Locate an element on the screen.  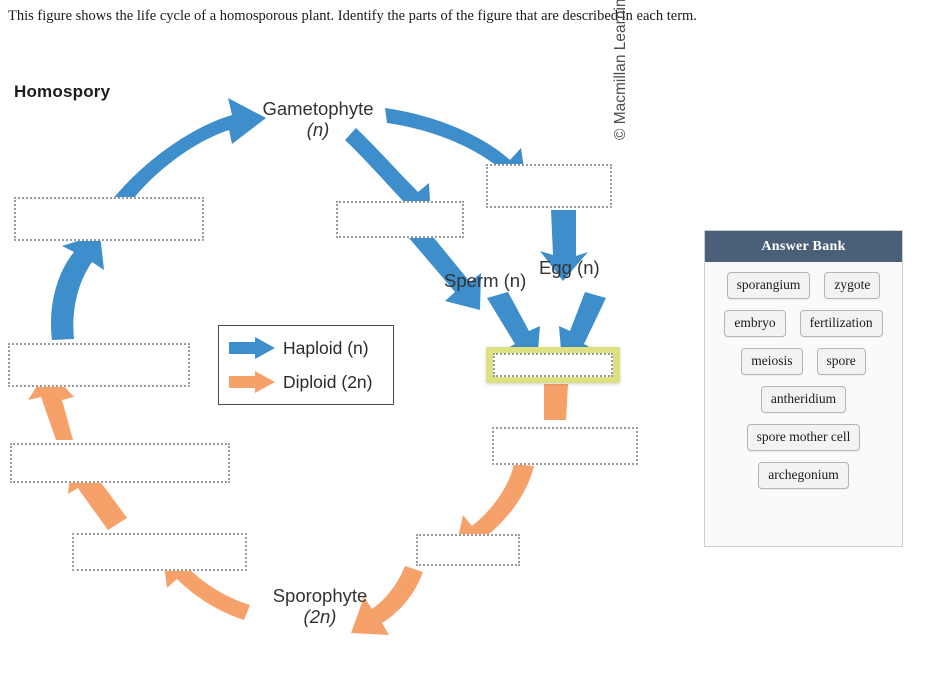
answer-chip-fertilization: fertilization is located at coordinates (841, 323).